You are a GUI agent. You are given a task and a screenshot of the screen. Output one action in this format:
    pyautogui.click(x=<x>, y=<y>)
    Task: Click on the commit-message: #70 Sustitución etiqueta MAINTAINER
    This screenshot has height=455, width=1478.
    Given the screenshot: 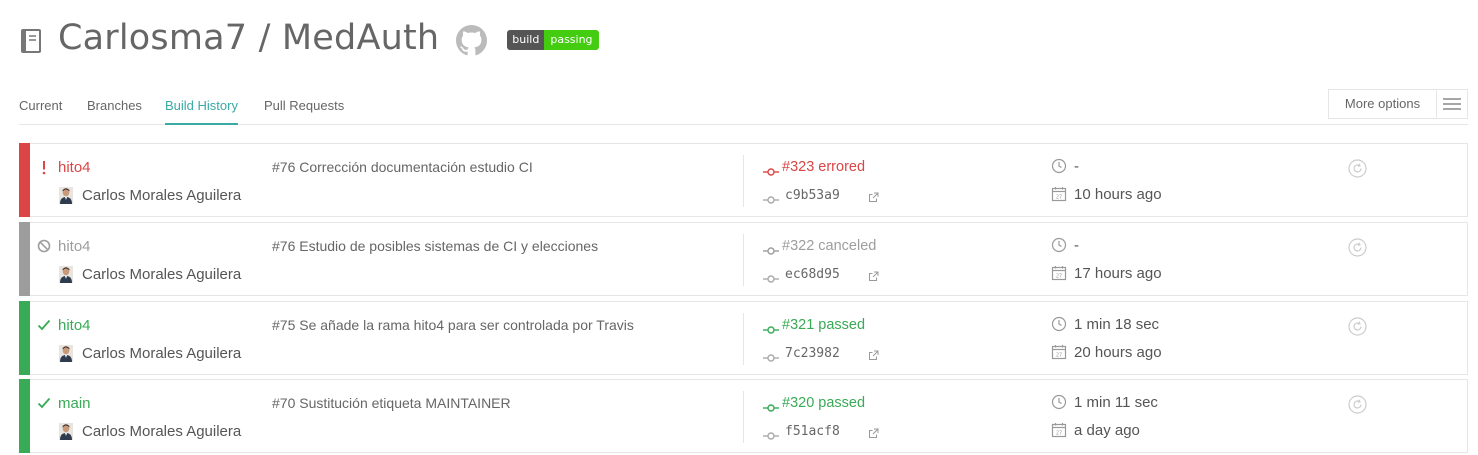 What is the action you would take?
    pyautogui.click(x=391, y=403)
    